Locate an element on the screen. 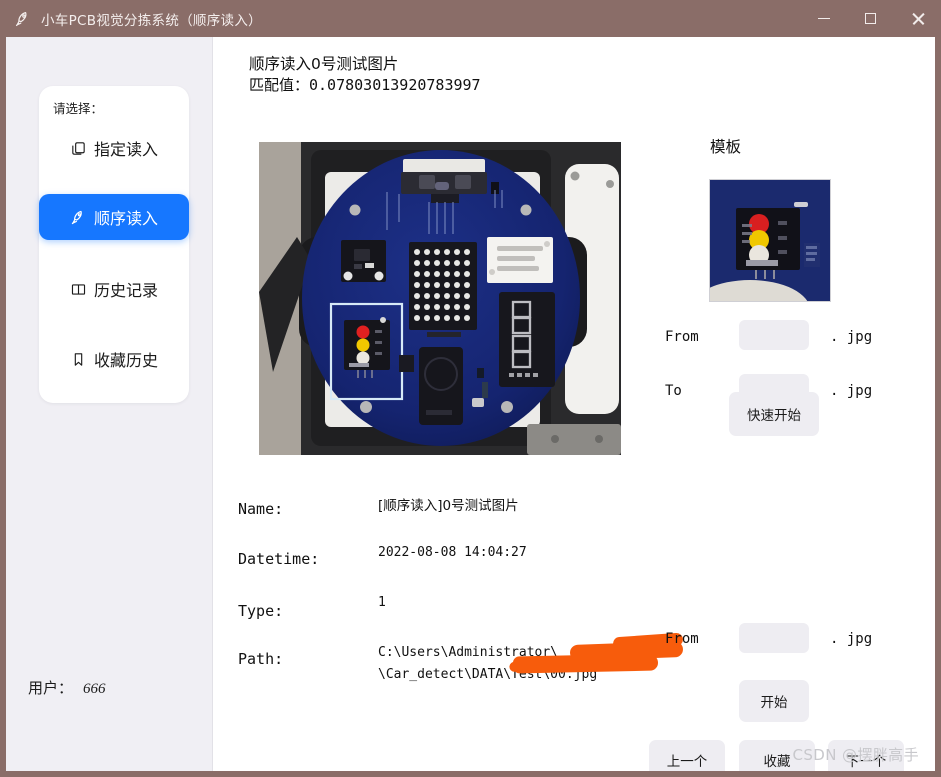  type-label: Type: is located at coordinates (261, 611).